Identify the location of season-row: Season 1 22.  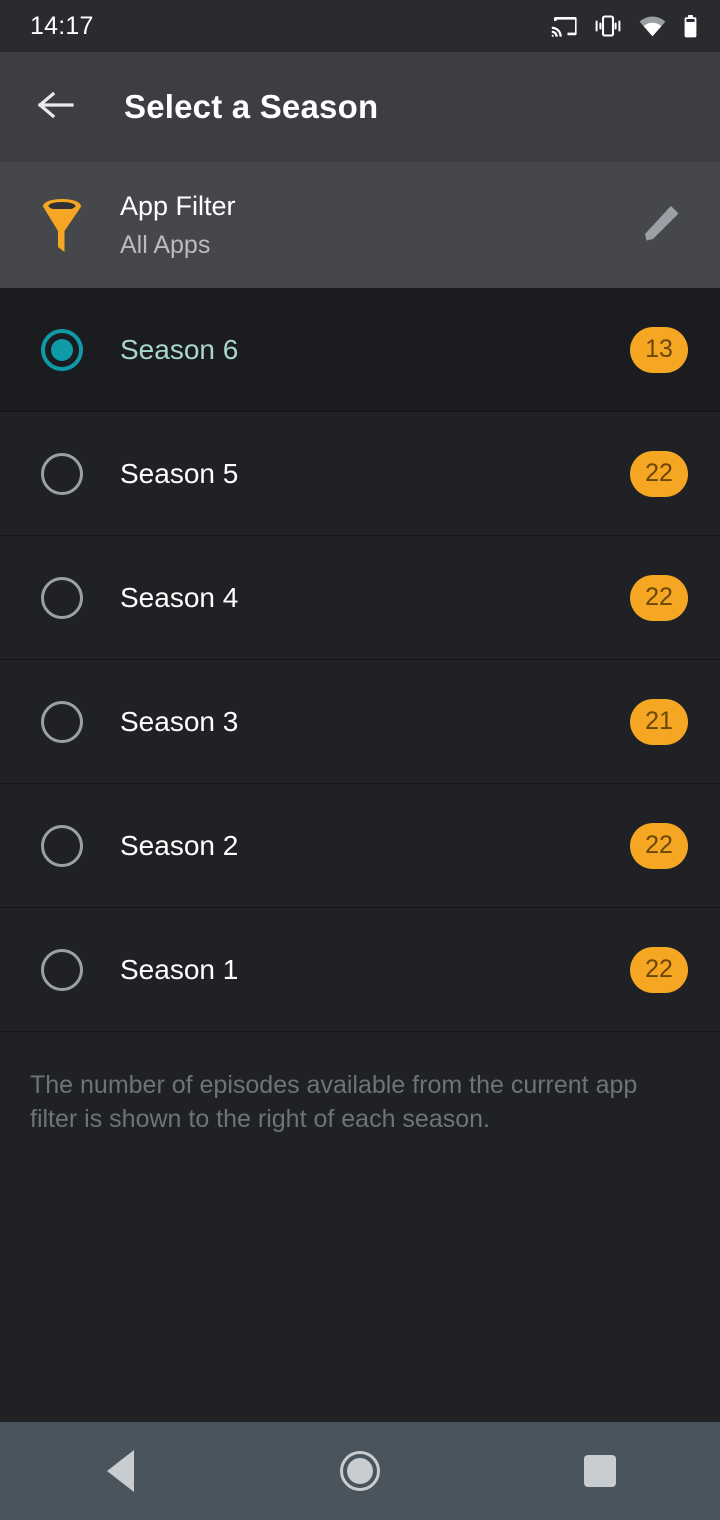
(360, 970).